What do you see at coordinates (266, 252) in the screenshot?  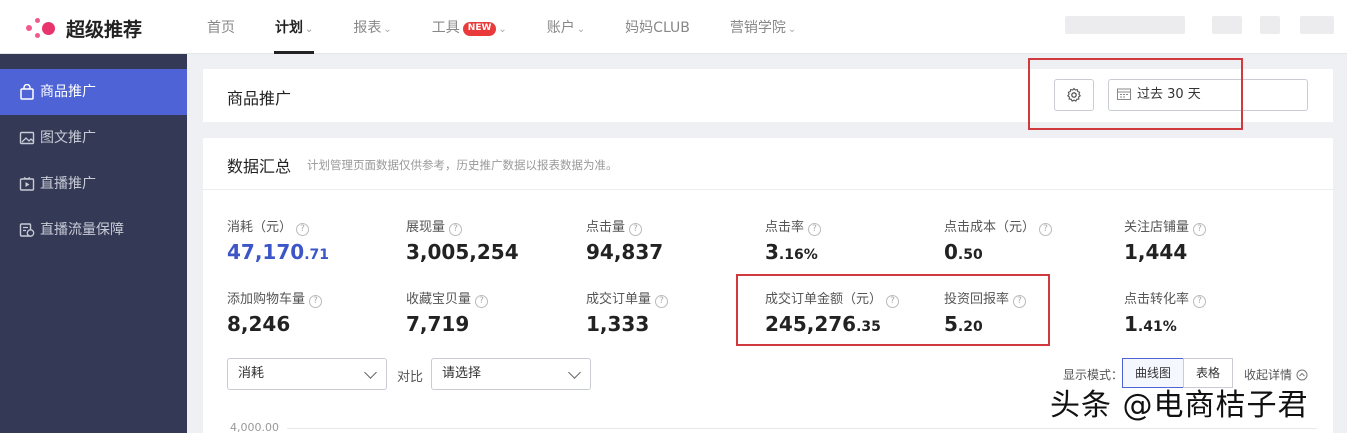 I see `metric-value: 47,170` at bounding box center [266, 252].